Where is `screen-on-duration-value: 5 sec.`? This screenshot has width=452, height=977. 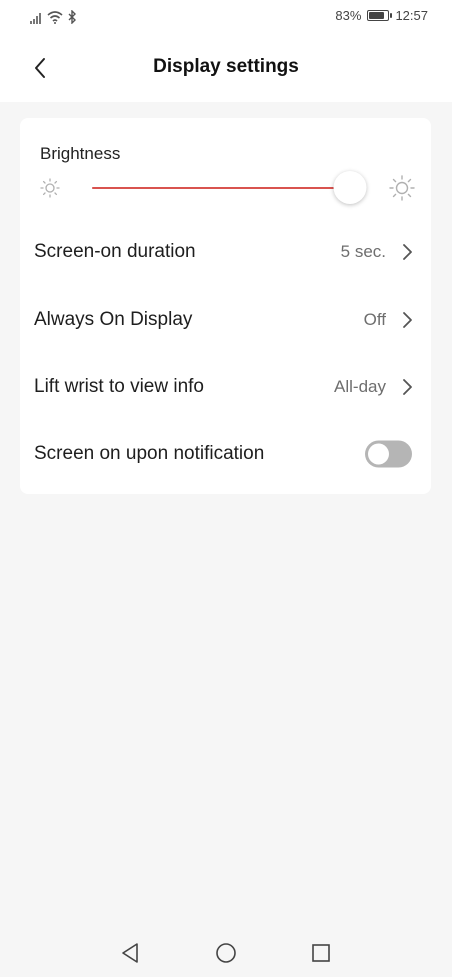 screen-on-duration-value: 5 sec. is located at coordinates (363, 251).